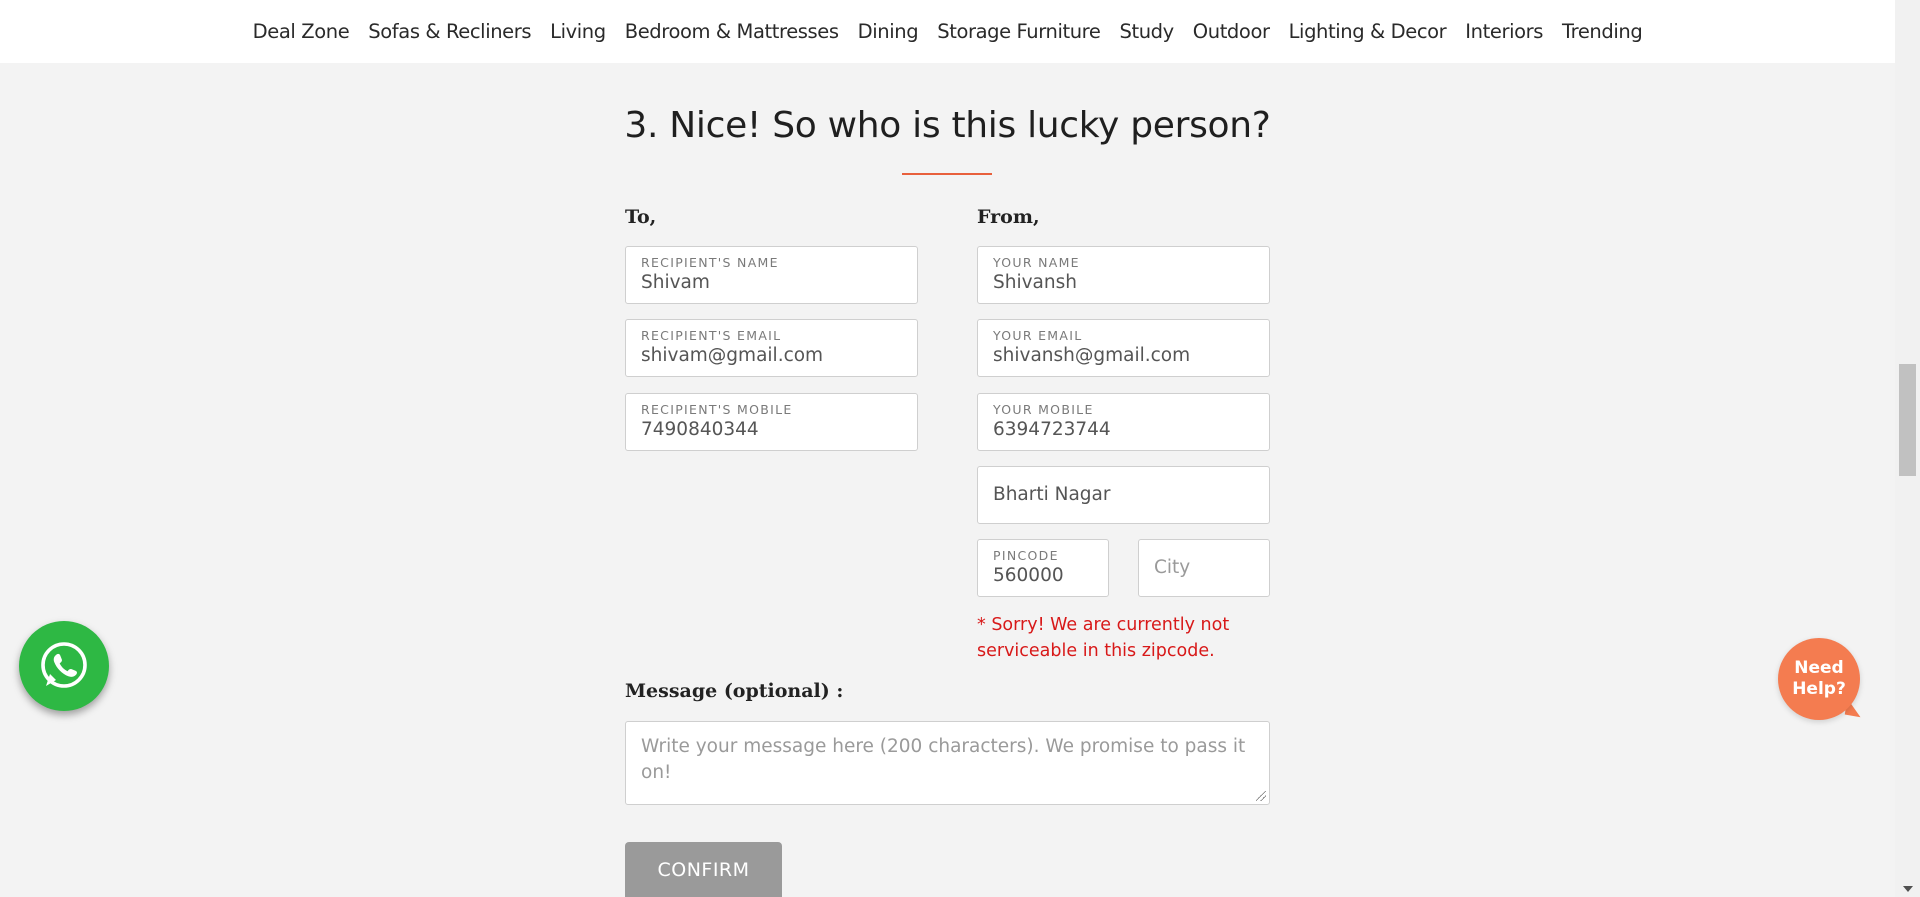 This screenshot has height=897, width=1920. I want to click on title-divider, so click(947, 174).